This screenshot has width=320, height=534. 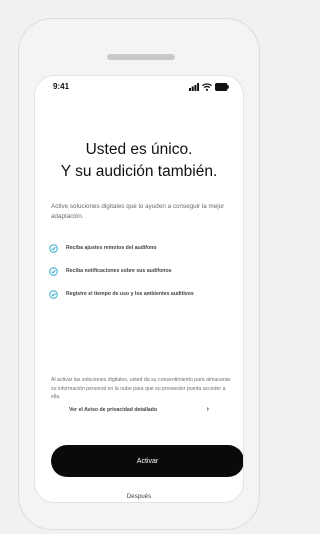 What do you see at coordinates (207, 409) in the screenshot?
I see `chevron-right-icon: ›` at bounding box center [207, 409].